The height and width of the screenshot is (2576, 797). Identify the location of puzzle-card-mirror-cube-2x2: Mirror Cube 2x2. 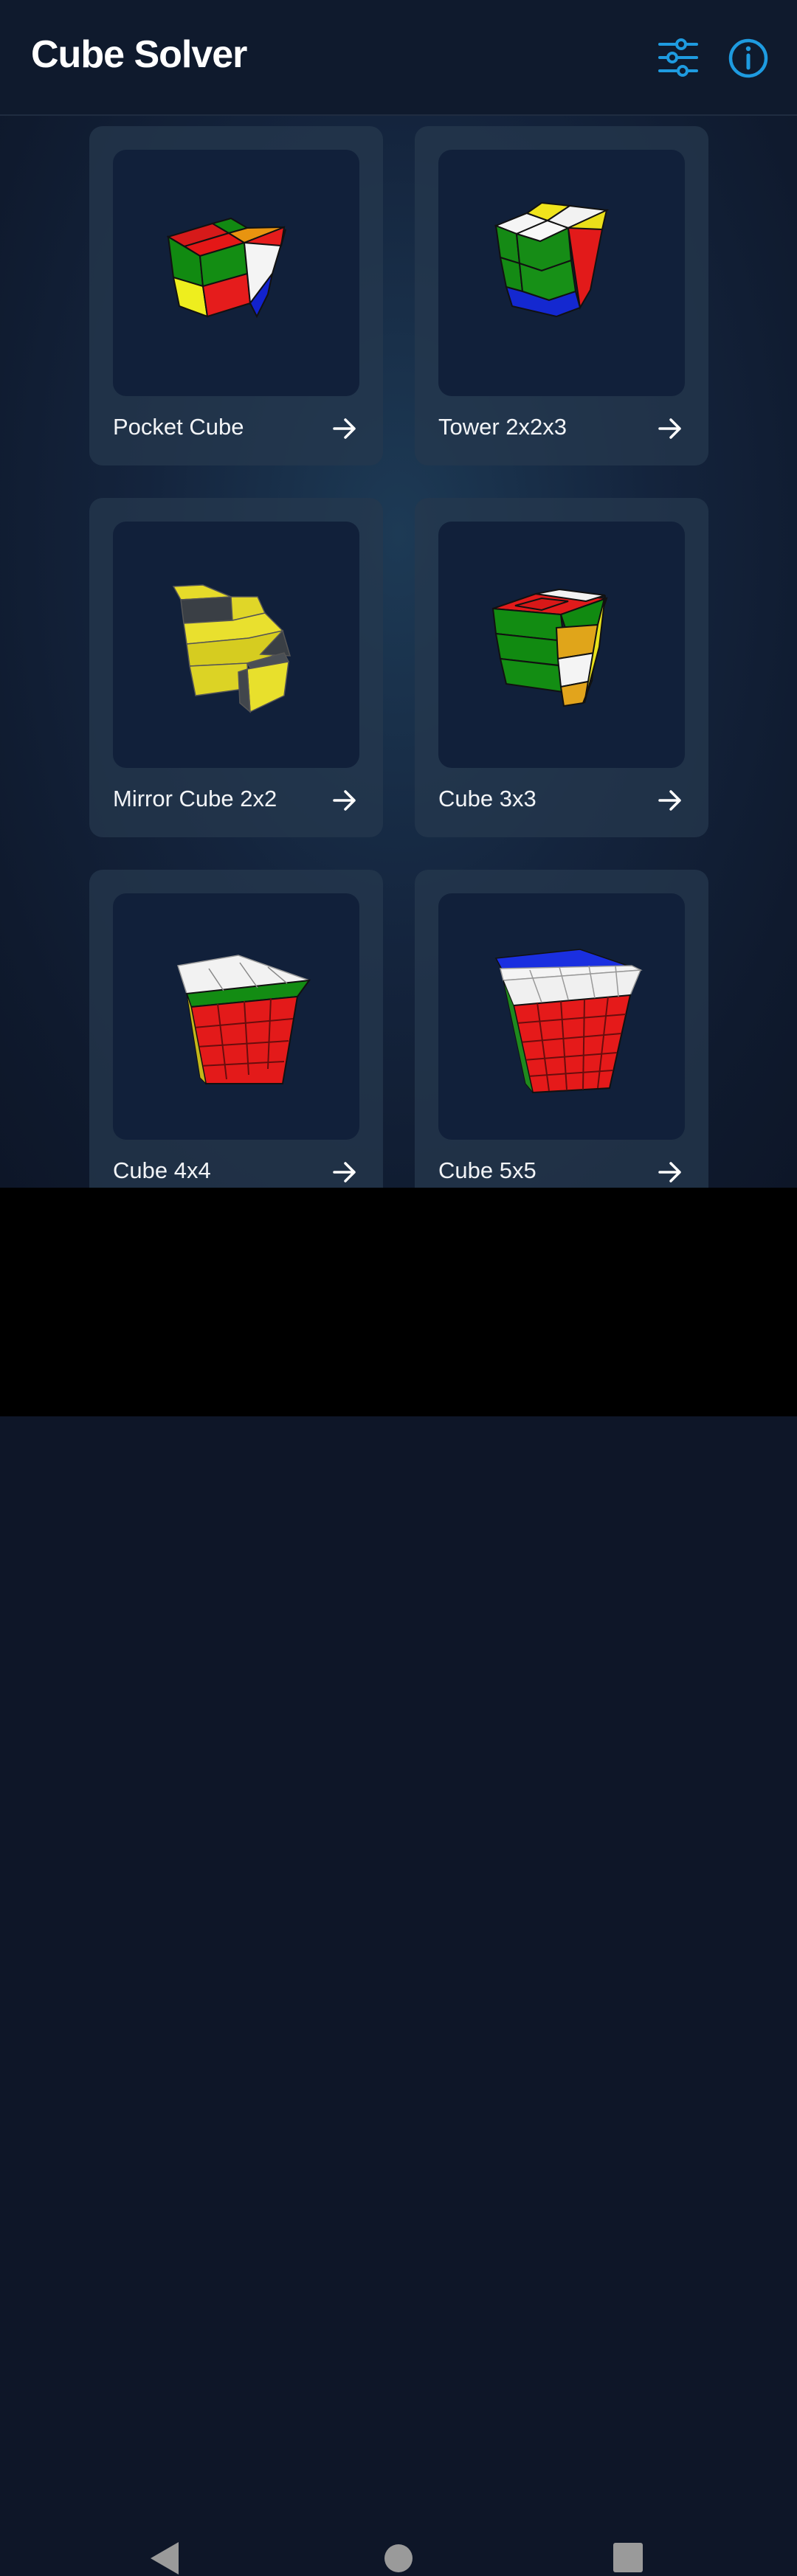
(236, 667).